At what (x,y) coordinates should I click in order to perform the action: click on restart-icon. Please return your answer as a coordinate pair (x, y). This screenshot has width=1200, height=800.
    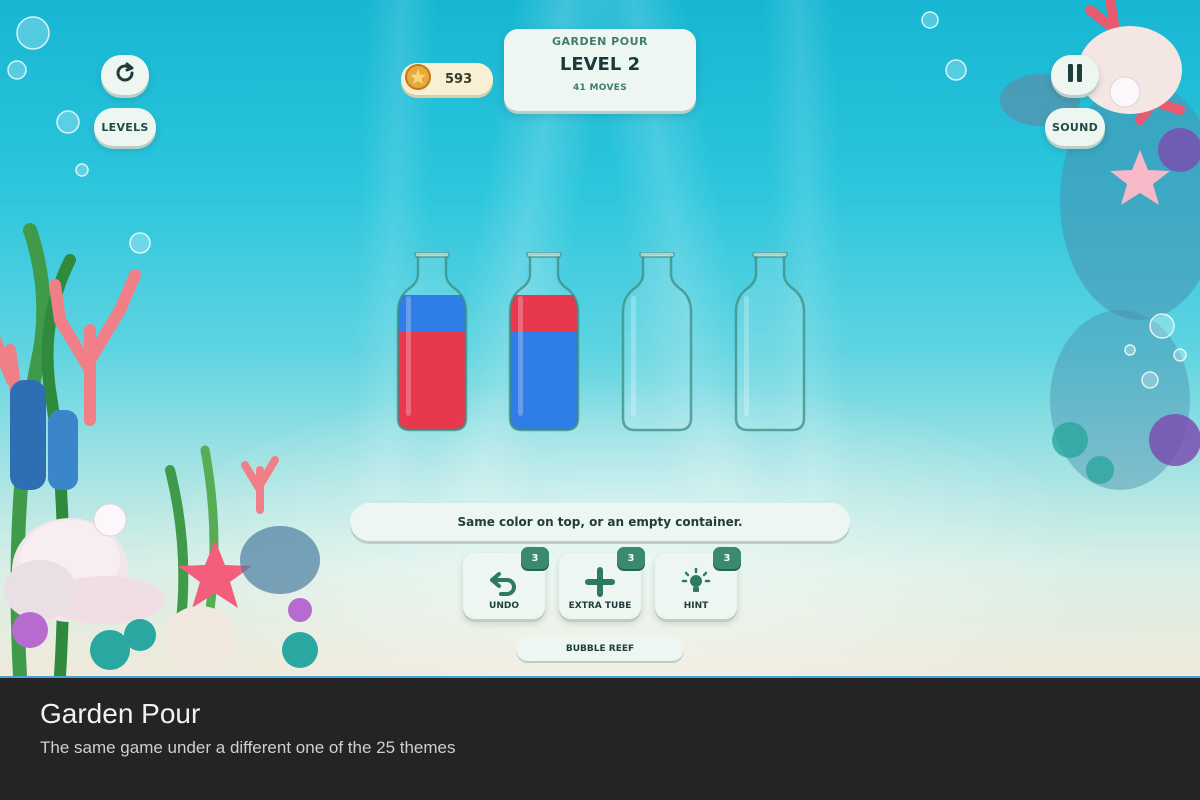
    Looking at the image, I should click on (125, 75).